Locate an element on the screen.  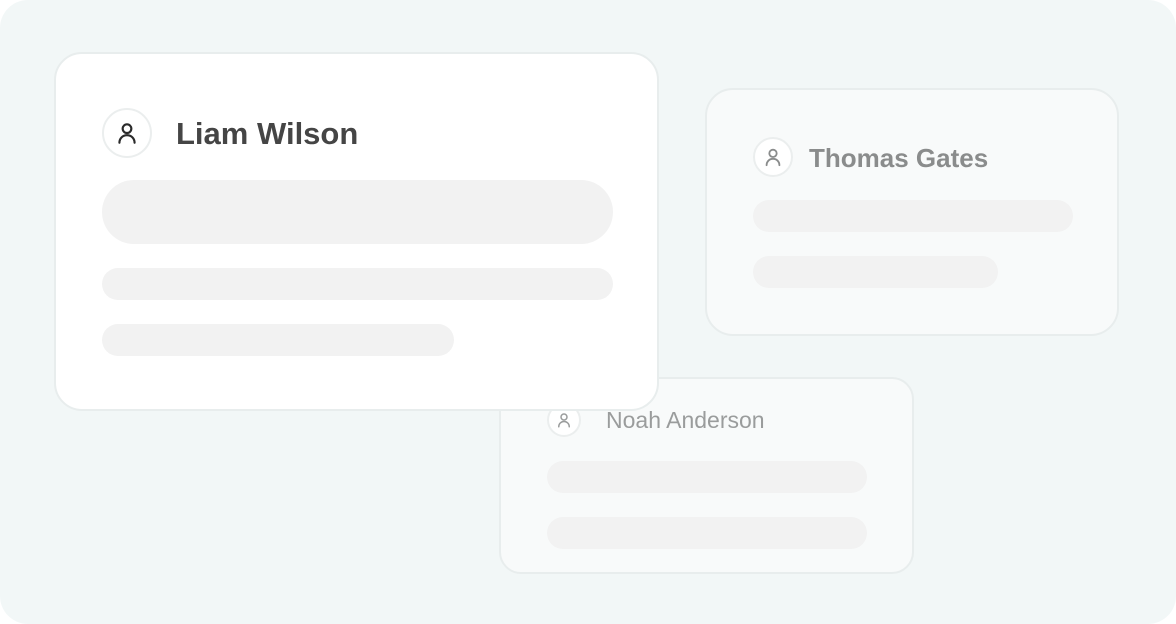
profile-name: Thomas Gates is located at coordinates (899, 158).